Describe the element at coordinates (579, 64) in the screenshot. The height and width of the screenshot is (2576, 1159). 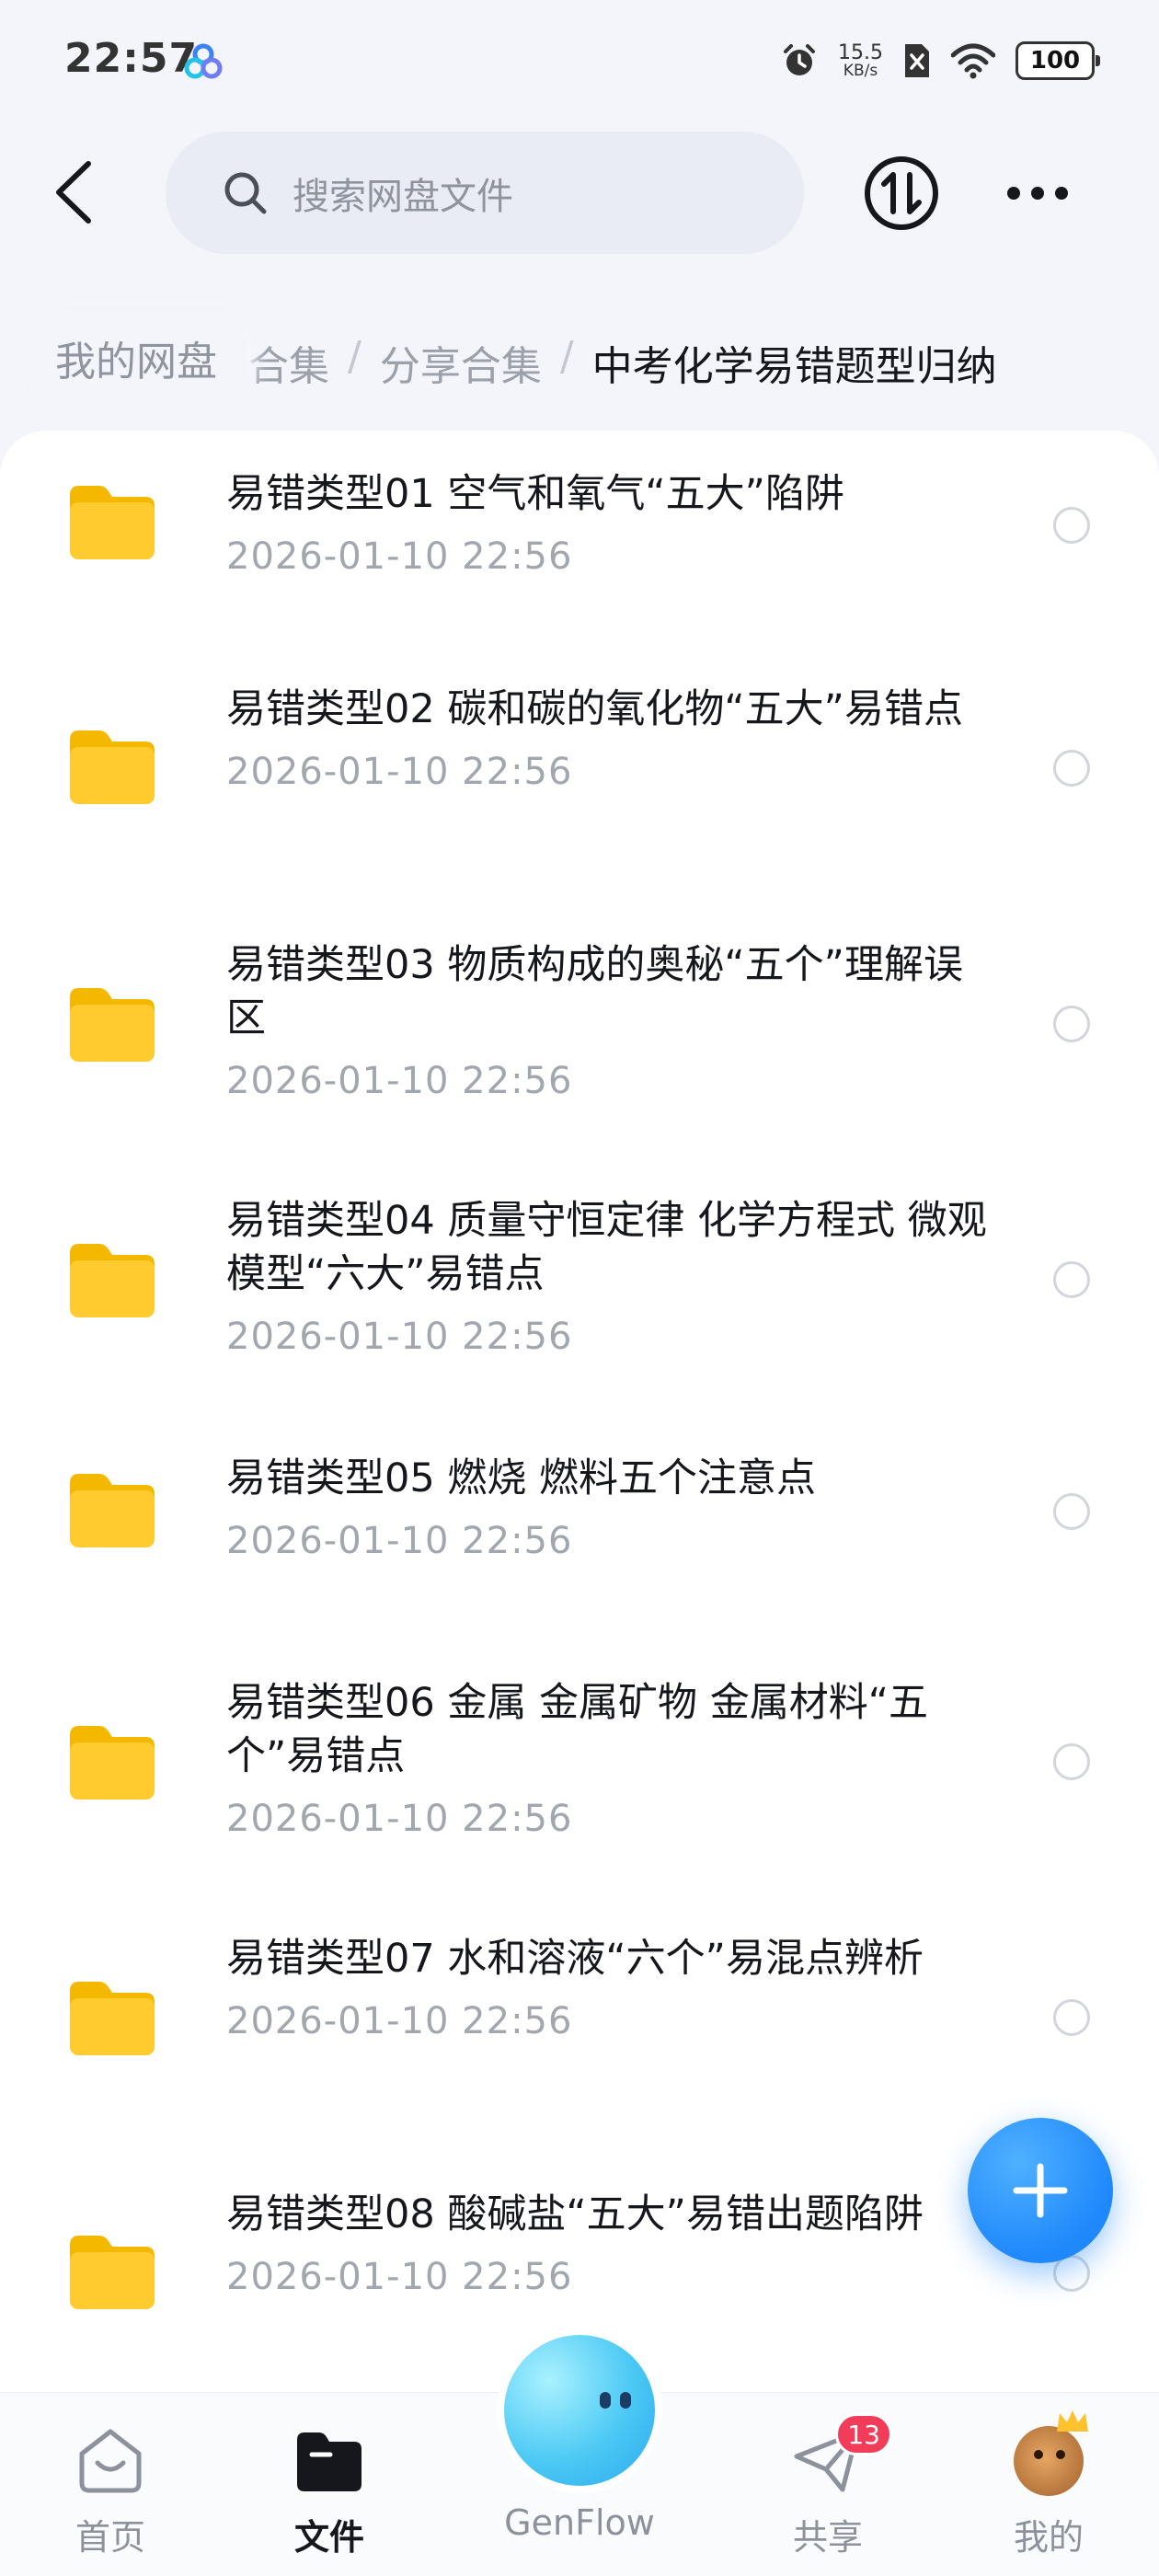
I see `status-bar: 22:57 15.5 KB/s 100` at that location.